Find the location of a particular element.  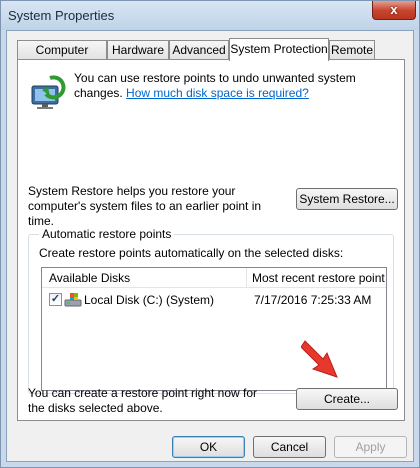

drive-icon is located at coordinates (73, 300).